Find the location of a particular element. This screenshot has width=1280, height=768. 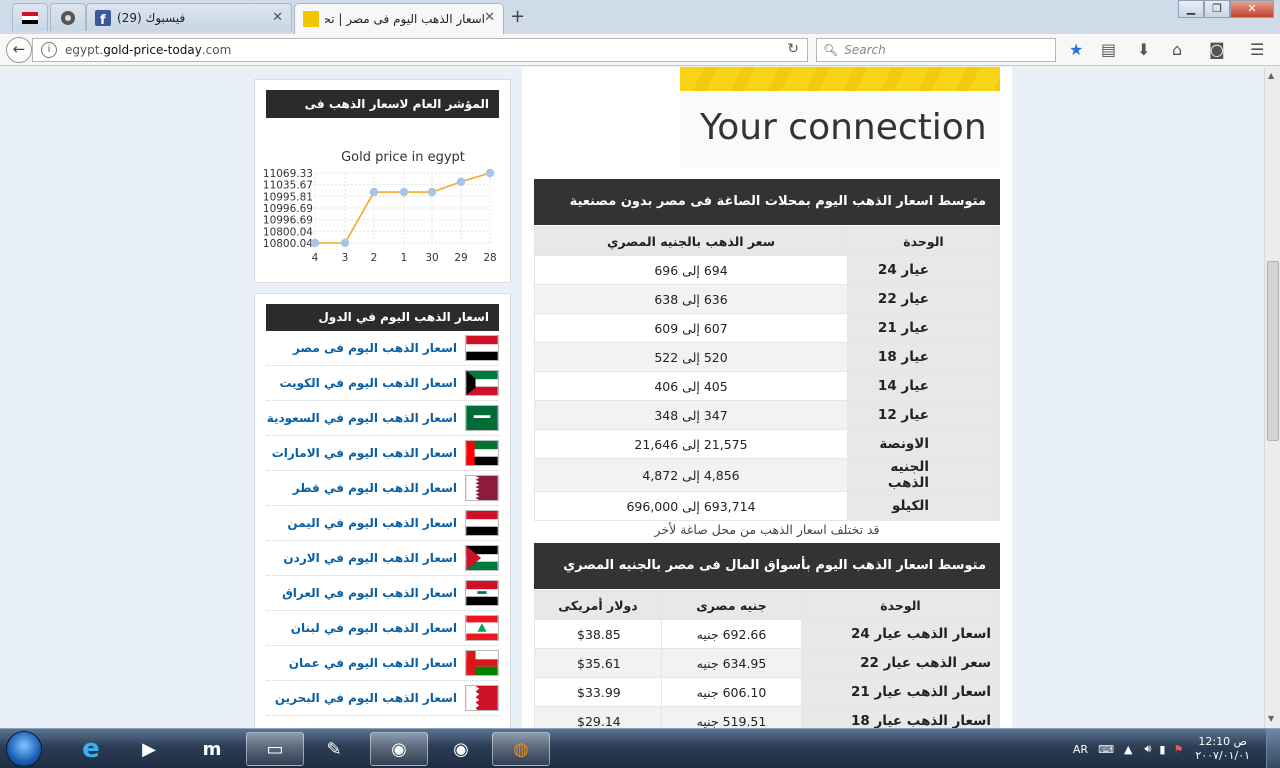

table-row: اسعار الذهب عيار 24 692.66 جنيه $38.85 is located at coordinates (767, 634).